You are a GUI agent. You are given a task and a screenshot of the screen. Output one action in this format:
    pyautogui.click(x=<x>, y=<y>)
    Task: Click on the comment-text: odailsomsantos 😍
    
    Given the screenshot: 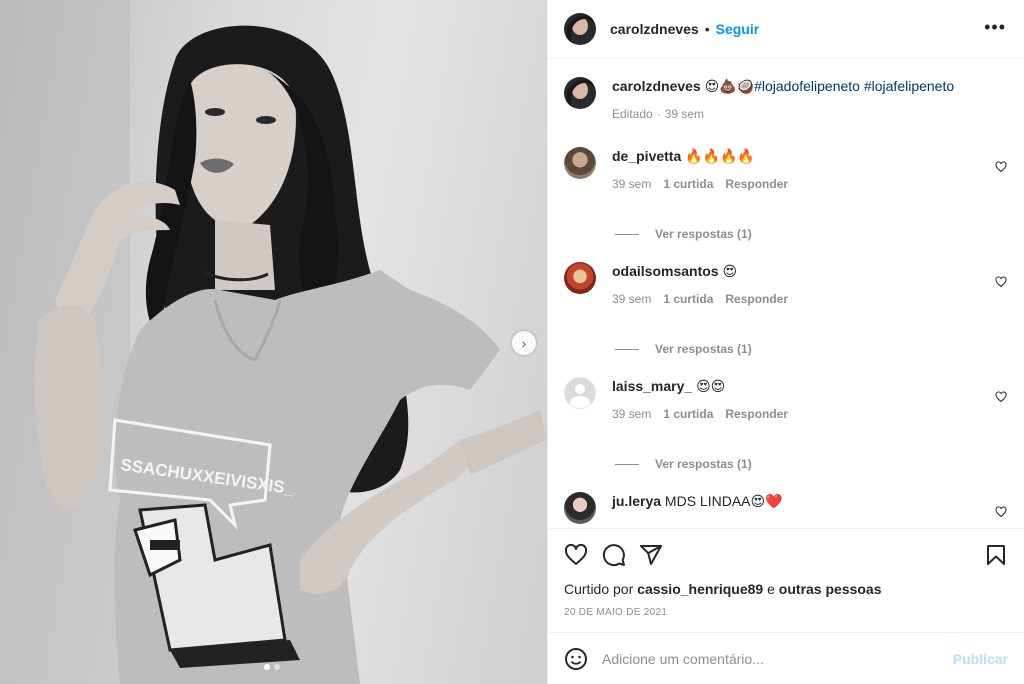 What is the action you would take?
    pyautogui.click(x=700, y=271)
    